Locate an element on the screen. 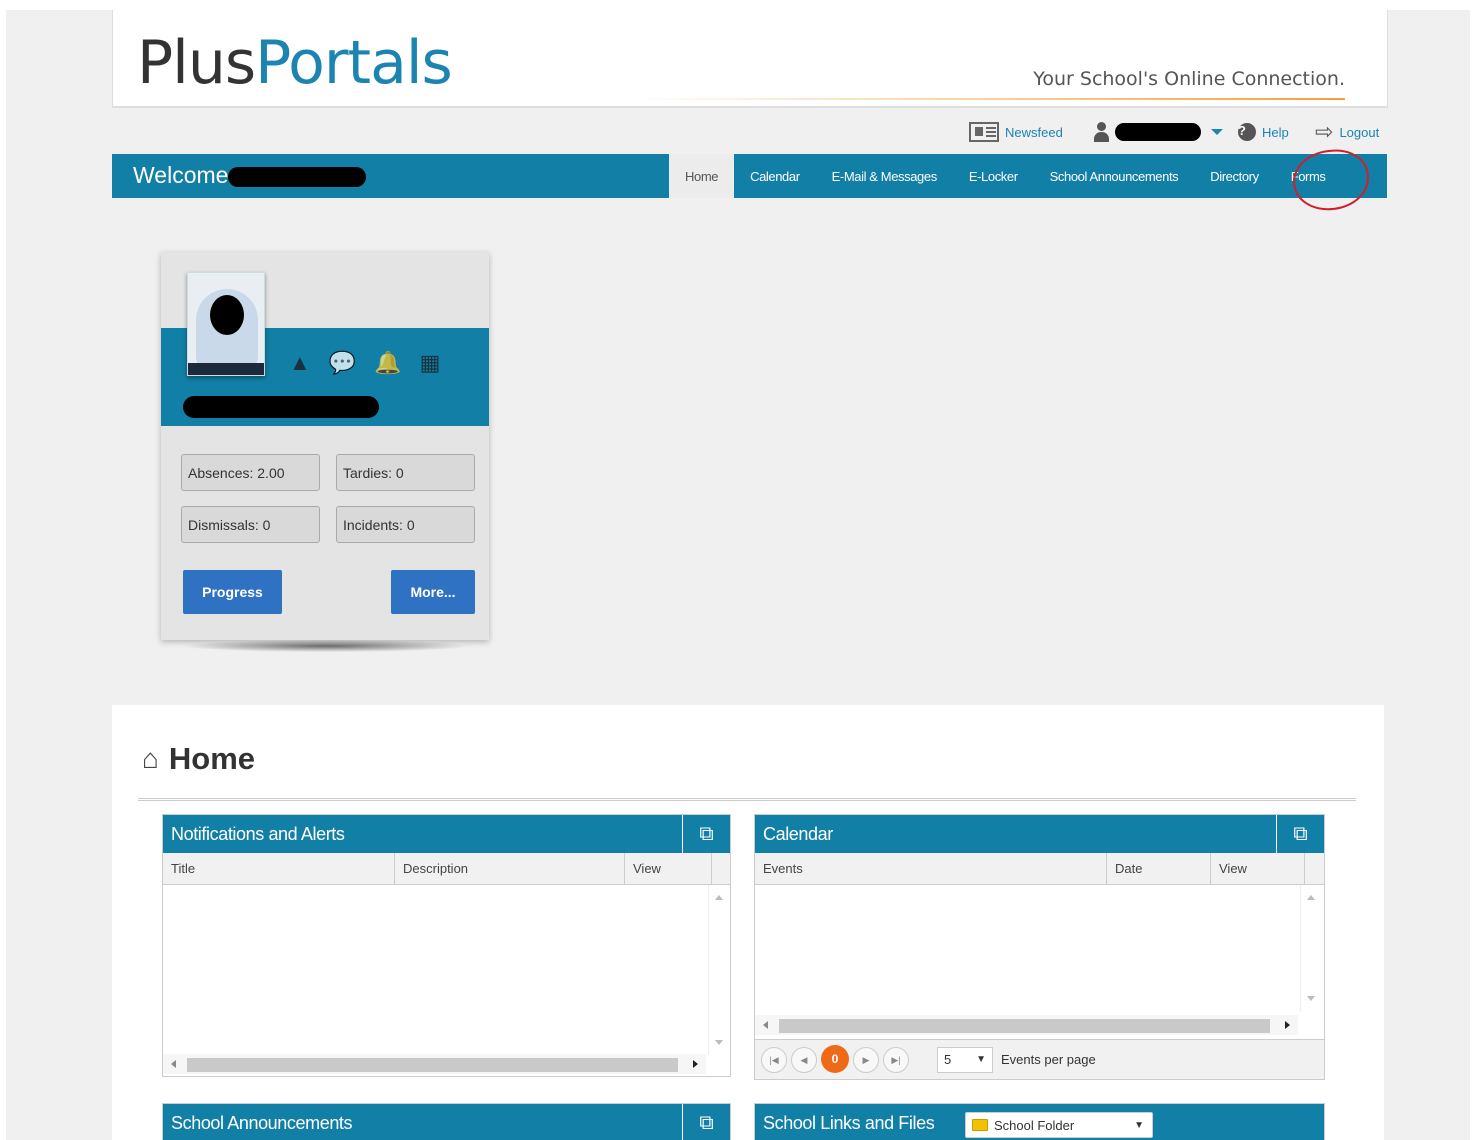 This screenshot has width=1477, height=1140. tab-email-messages: E-Mail & Messages is located at coordinates (884, 176).